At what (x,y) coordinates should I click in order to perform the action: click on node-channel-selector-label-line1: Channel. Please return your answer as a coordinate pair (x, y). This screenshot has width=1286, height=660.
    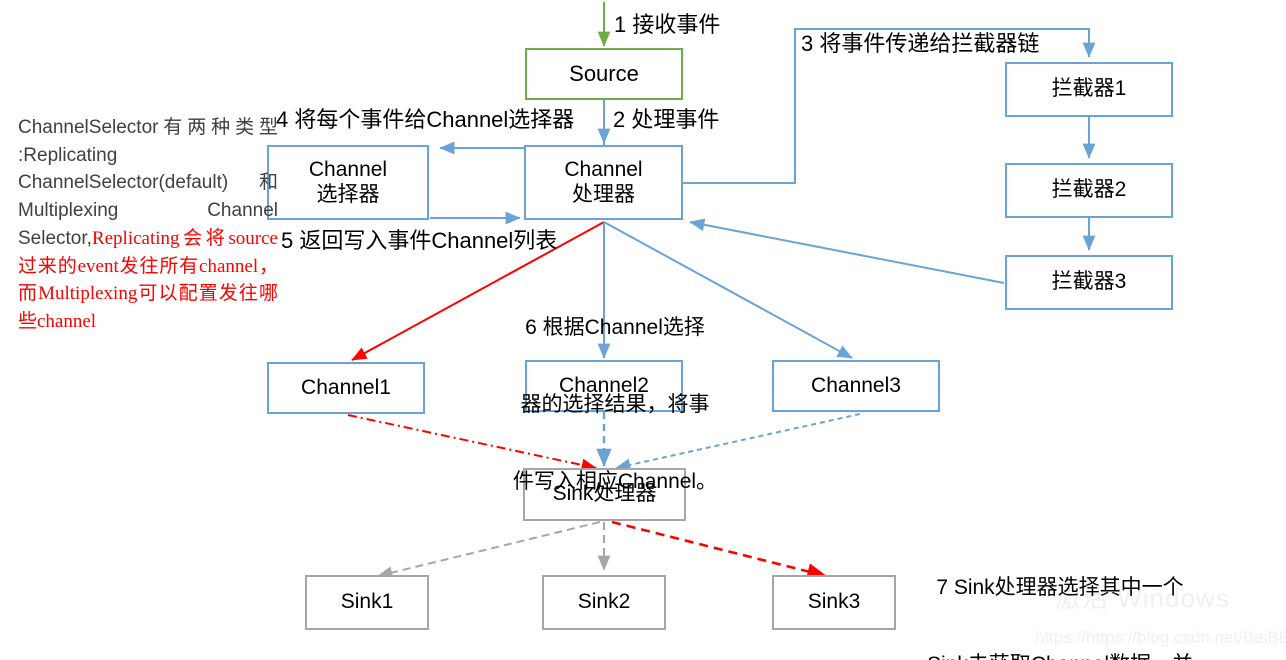
    Looking at the image, I should click on (348, 169).